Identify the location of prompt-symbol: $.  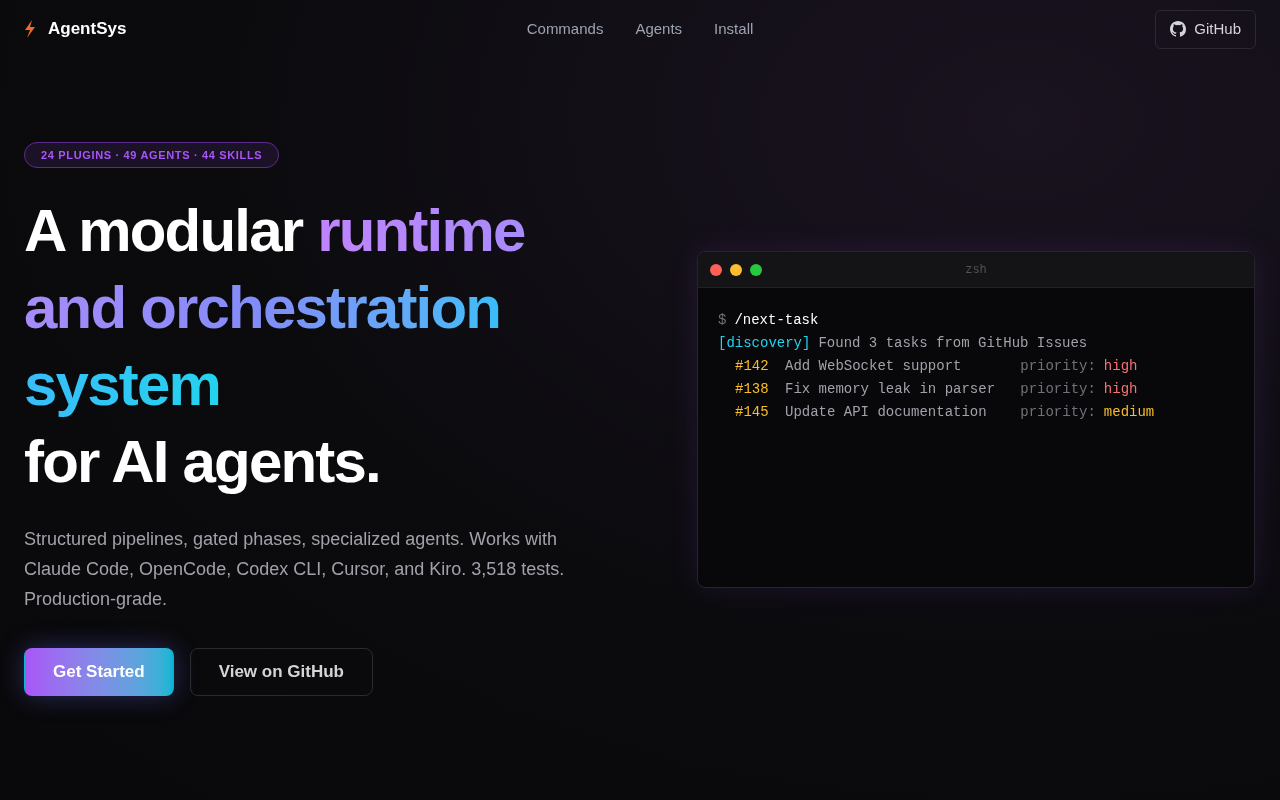
(722, 320).